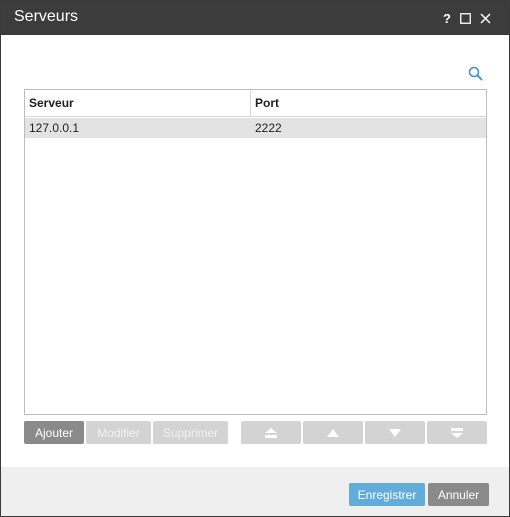 The image size is (510, 517). I want to click on maximize-button, so click(465, 18).